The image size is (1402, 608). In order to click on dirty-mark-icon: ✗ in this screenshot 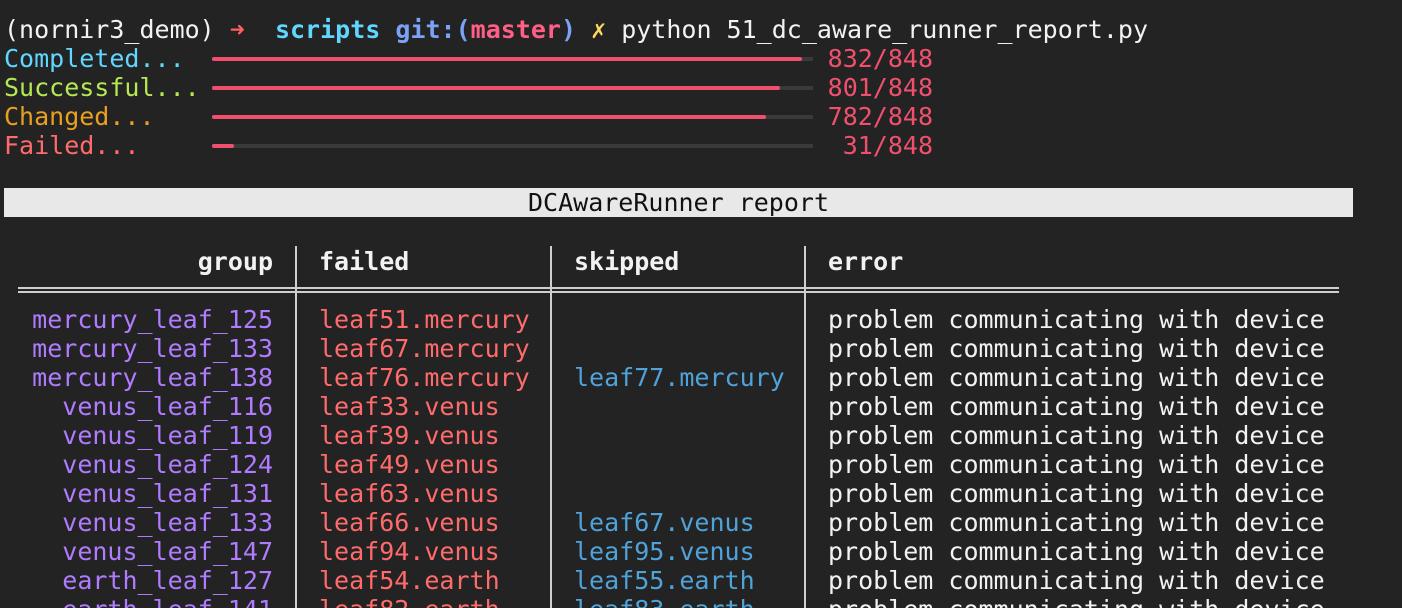, I will do `click(599, 29)`.